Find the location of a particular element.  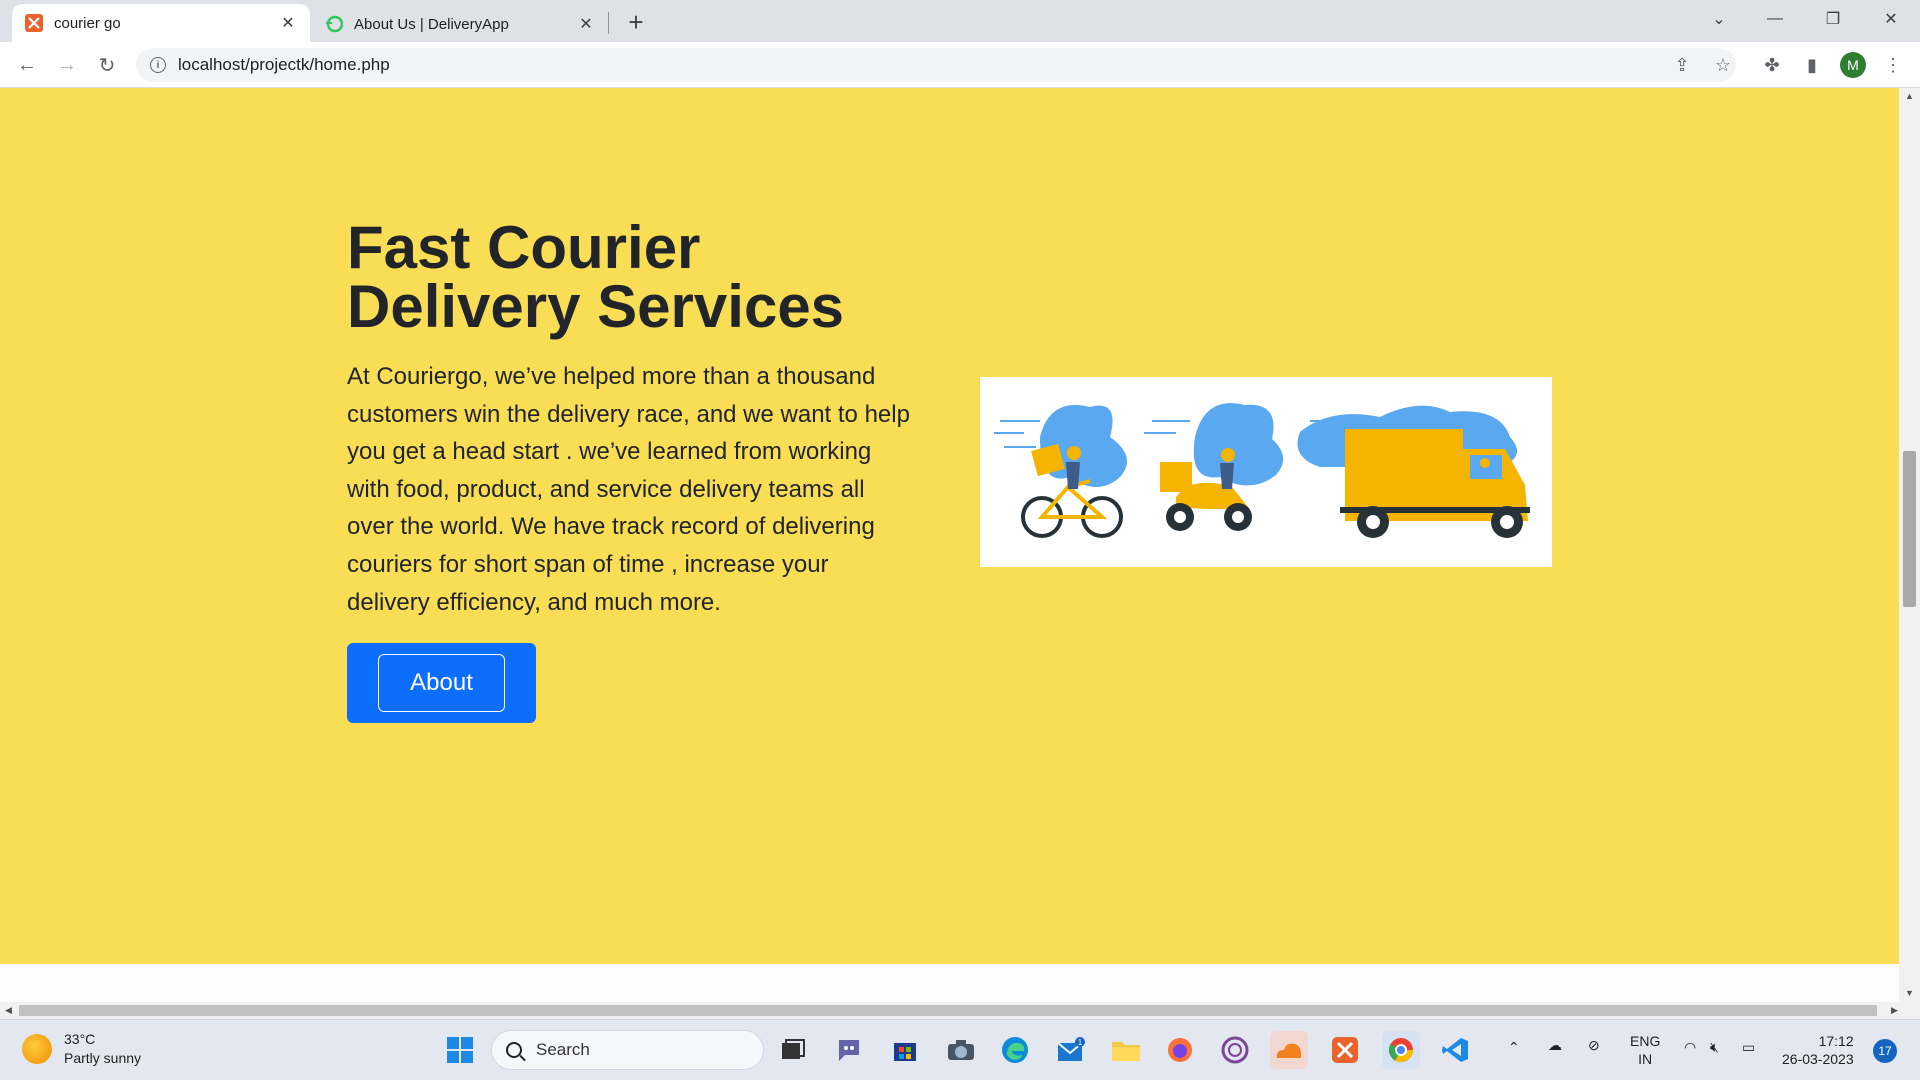

weather-temperature: 33°C is located at coordinates (80, 1039).